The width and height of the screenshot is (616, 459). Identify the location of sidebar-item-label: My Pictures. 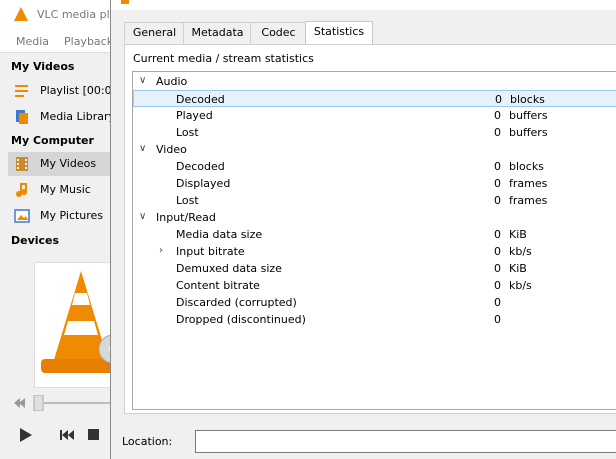
(72, 215).